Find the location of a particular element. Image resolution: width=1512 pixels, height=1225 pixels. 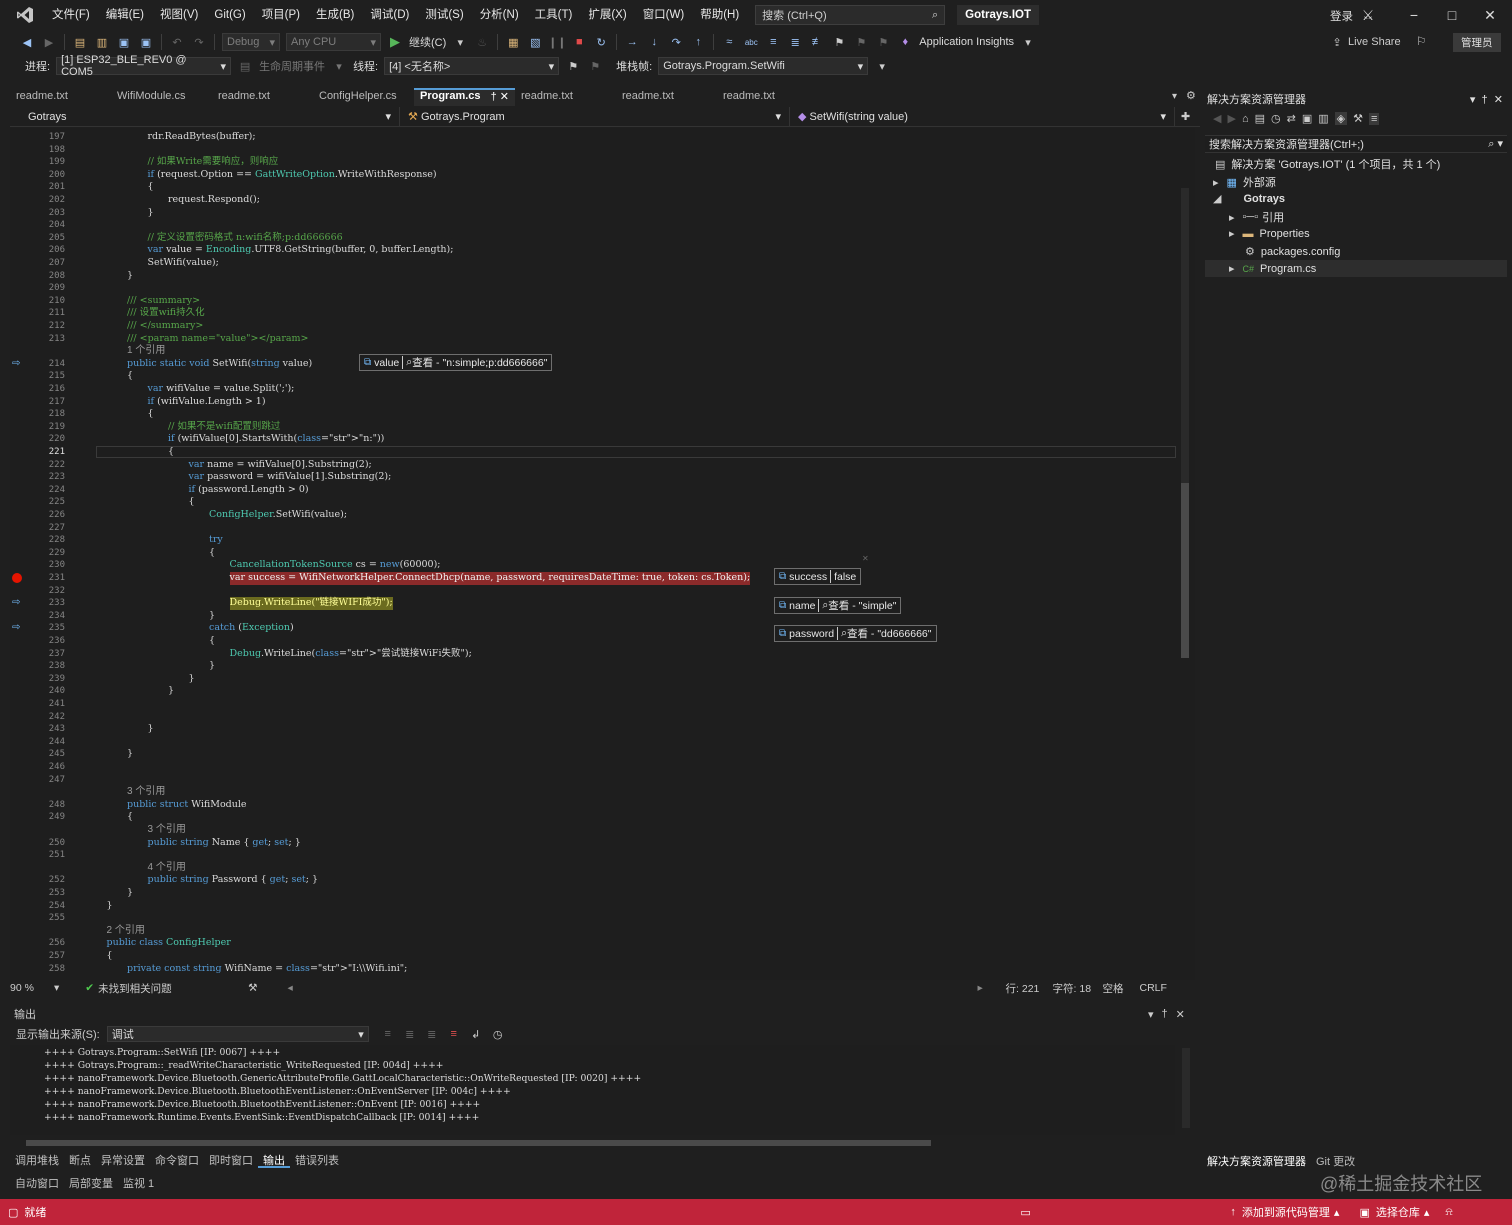

codelens-references: 1 个引用 is located at coordinates (146, 351).